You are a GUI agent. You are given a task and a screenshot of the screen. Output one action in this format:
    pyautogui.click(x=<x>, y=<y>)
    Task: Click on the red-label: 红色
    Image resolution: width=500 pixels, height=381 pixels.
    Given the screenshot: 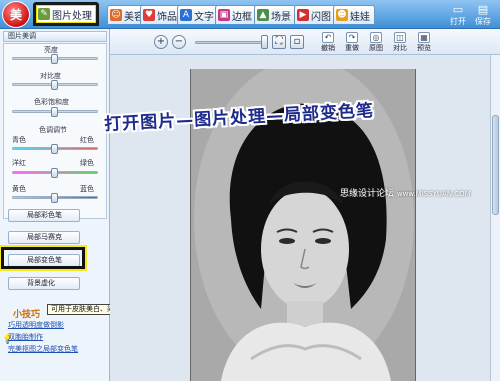 What is the action you would take?
    pyautogui.click(x=87, y=140)
    